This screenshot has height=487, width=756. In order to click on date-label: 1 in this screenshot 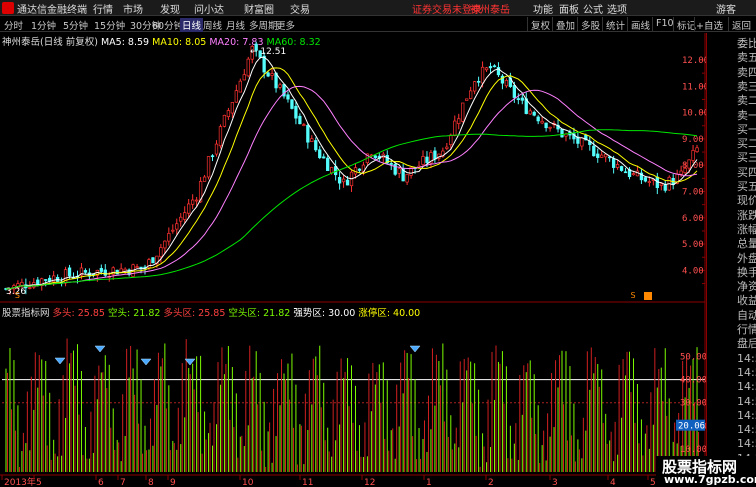, I will do `click(429, 482)`.